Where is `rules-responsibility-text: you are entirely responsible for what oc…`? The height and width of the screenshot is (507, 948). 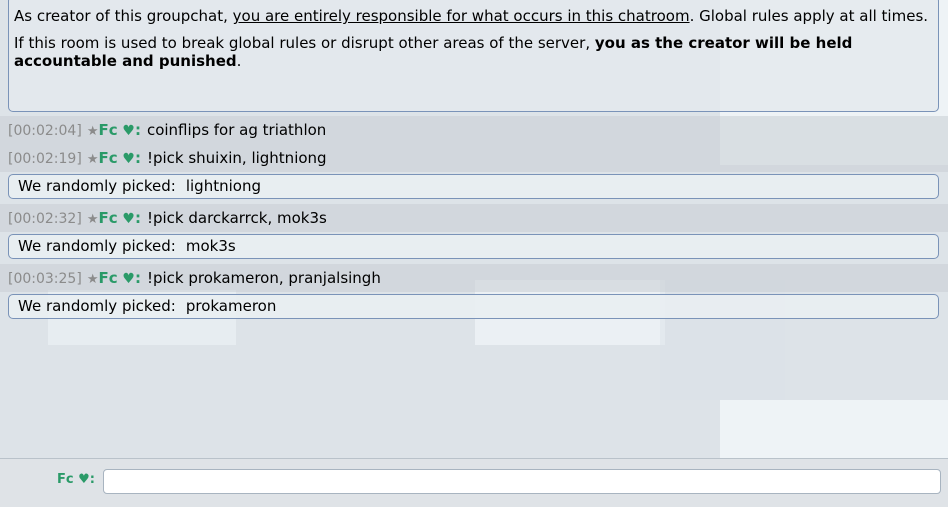
rules-responsibility-text: you are entirely responsible for what oc… is located at coordinates (461, 16).